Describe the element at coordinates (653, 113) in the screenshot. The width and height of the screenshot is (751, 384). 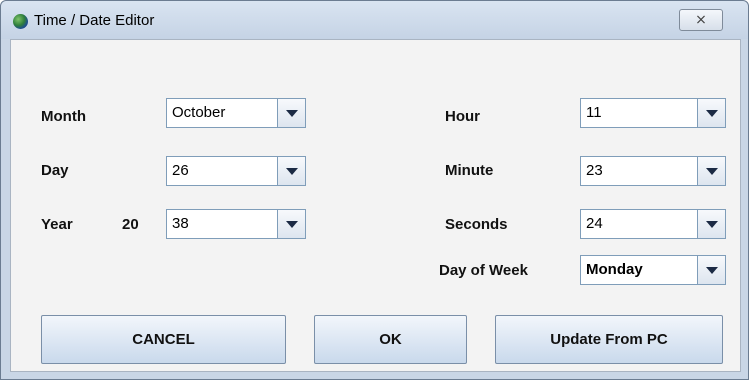
I see `hour-select: 11` at that location.